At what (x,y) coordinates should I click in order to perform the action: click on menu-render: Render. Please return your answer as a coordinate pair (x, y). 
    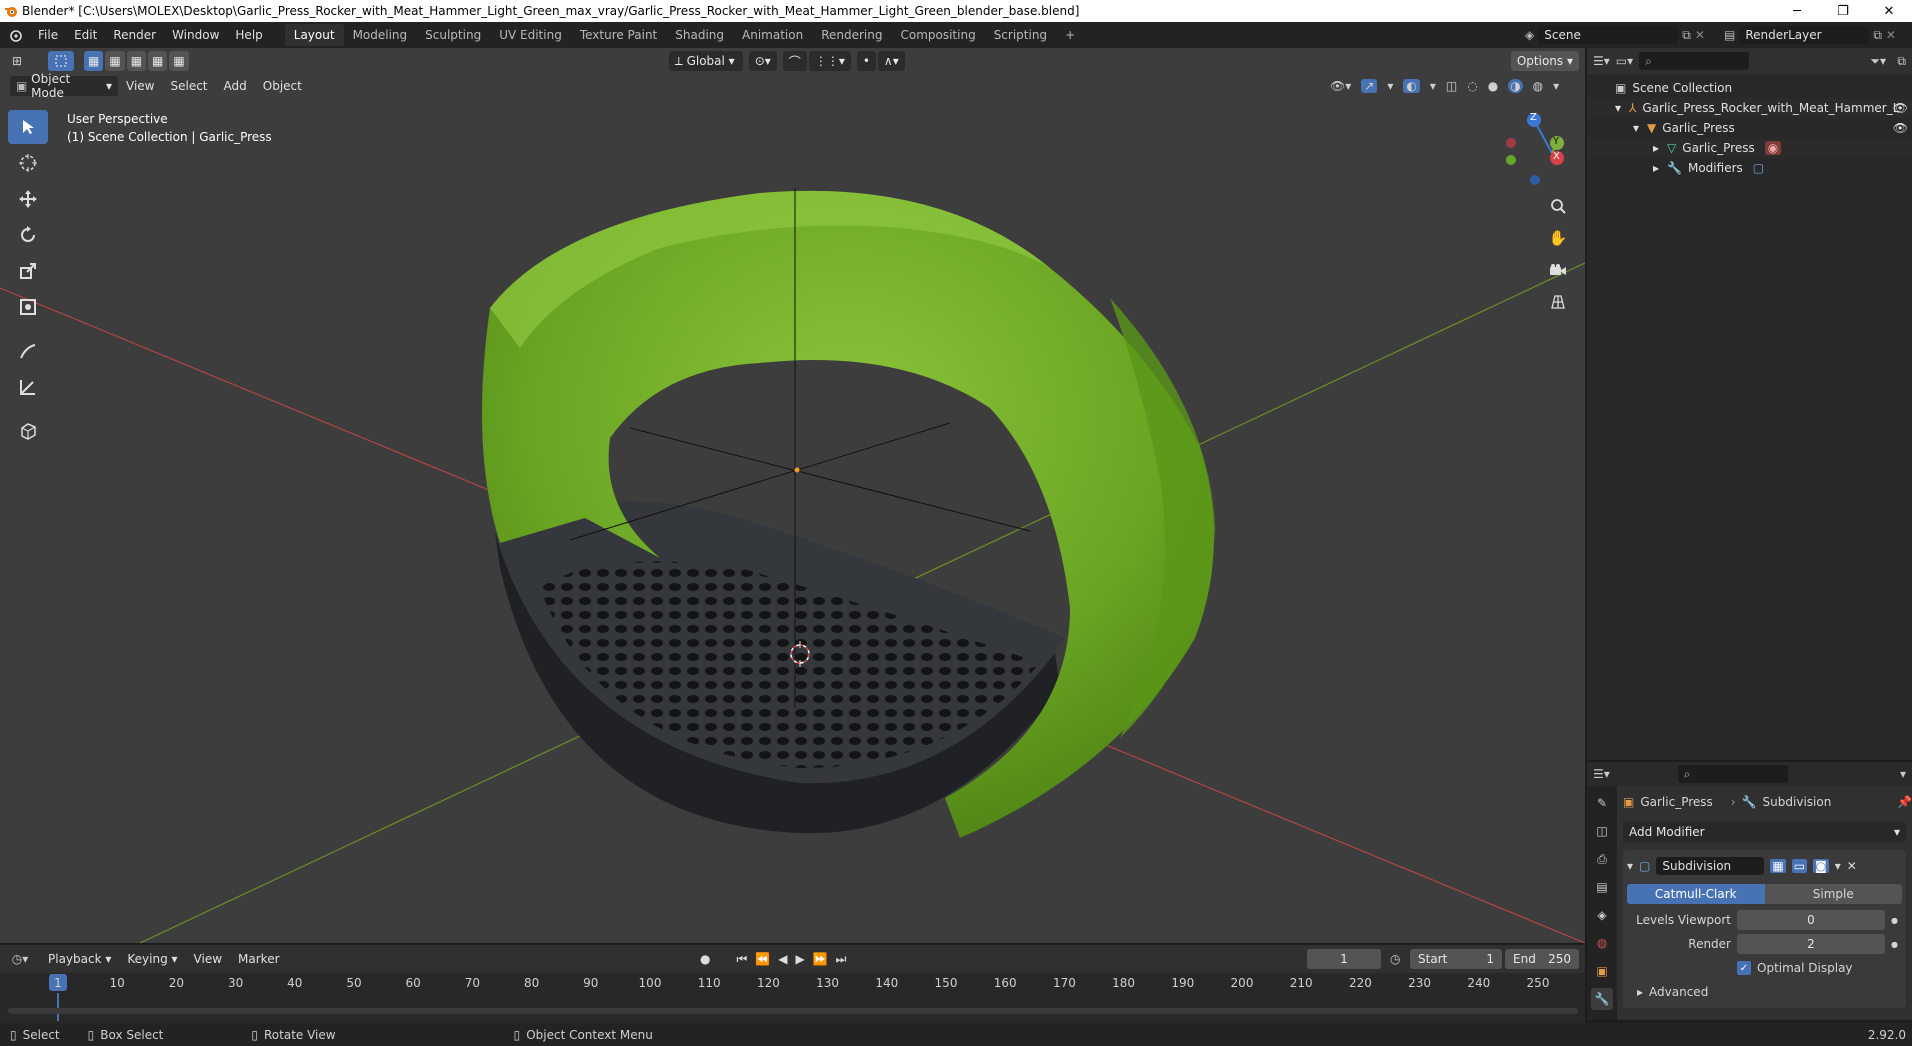
    Looking at the image, I should click on (134, 35).